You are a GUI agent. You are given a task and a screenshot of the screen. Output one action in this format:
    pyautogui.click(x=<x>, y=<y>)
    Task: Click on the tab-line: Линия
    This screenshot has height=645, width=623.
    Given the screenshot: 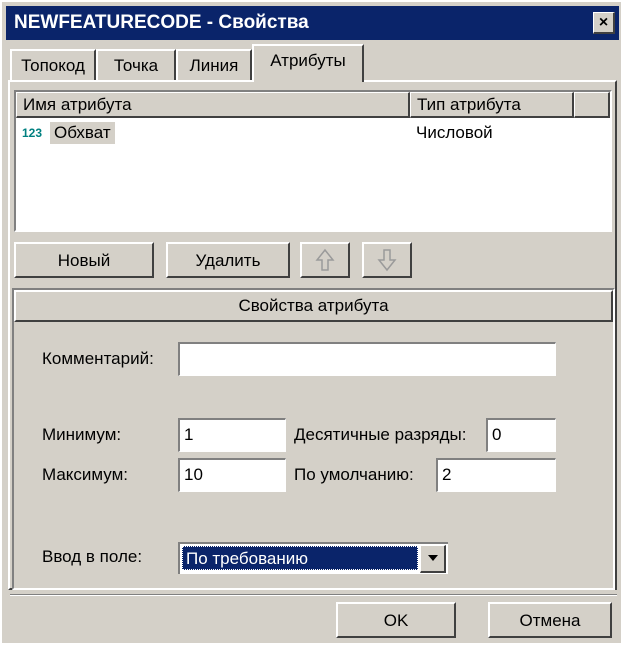 What is the action you would take?
    pyautogui.click(x=214, y=65)
    